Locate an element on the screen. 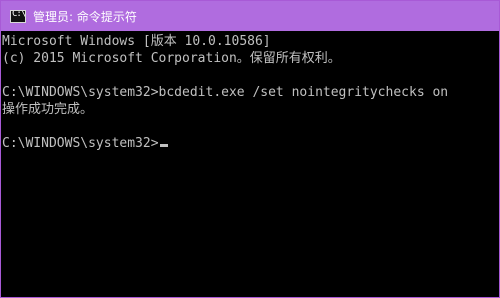 The width and height of the screenshot is (500, 298). cmd-icon: C:\ is located at coordinates (18, 16).